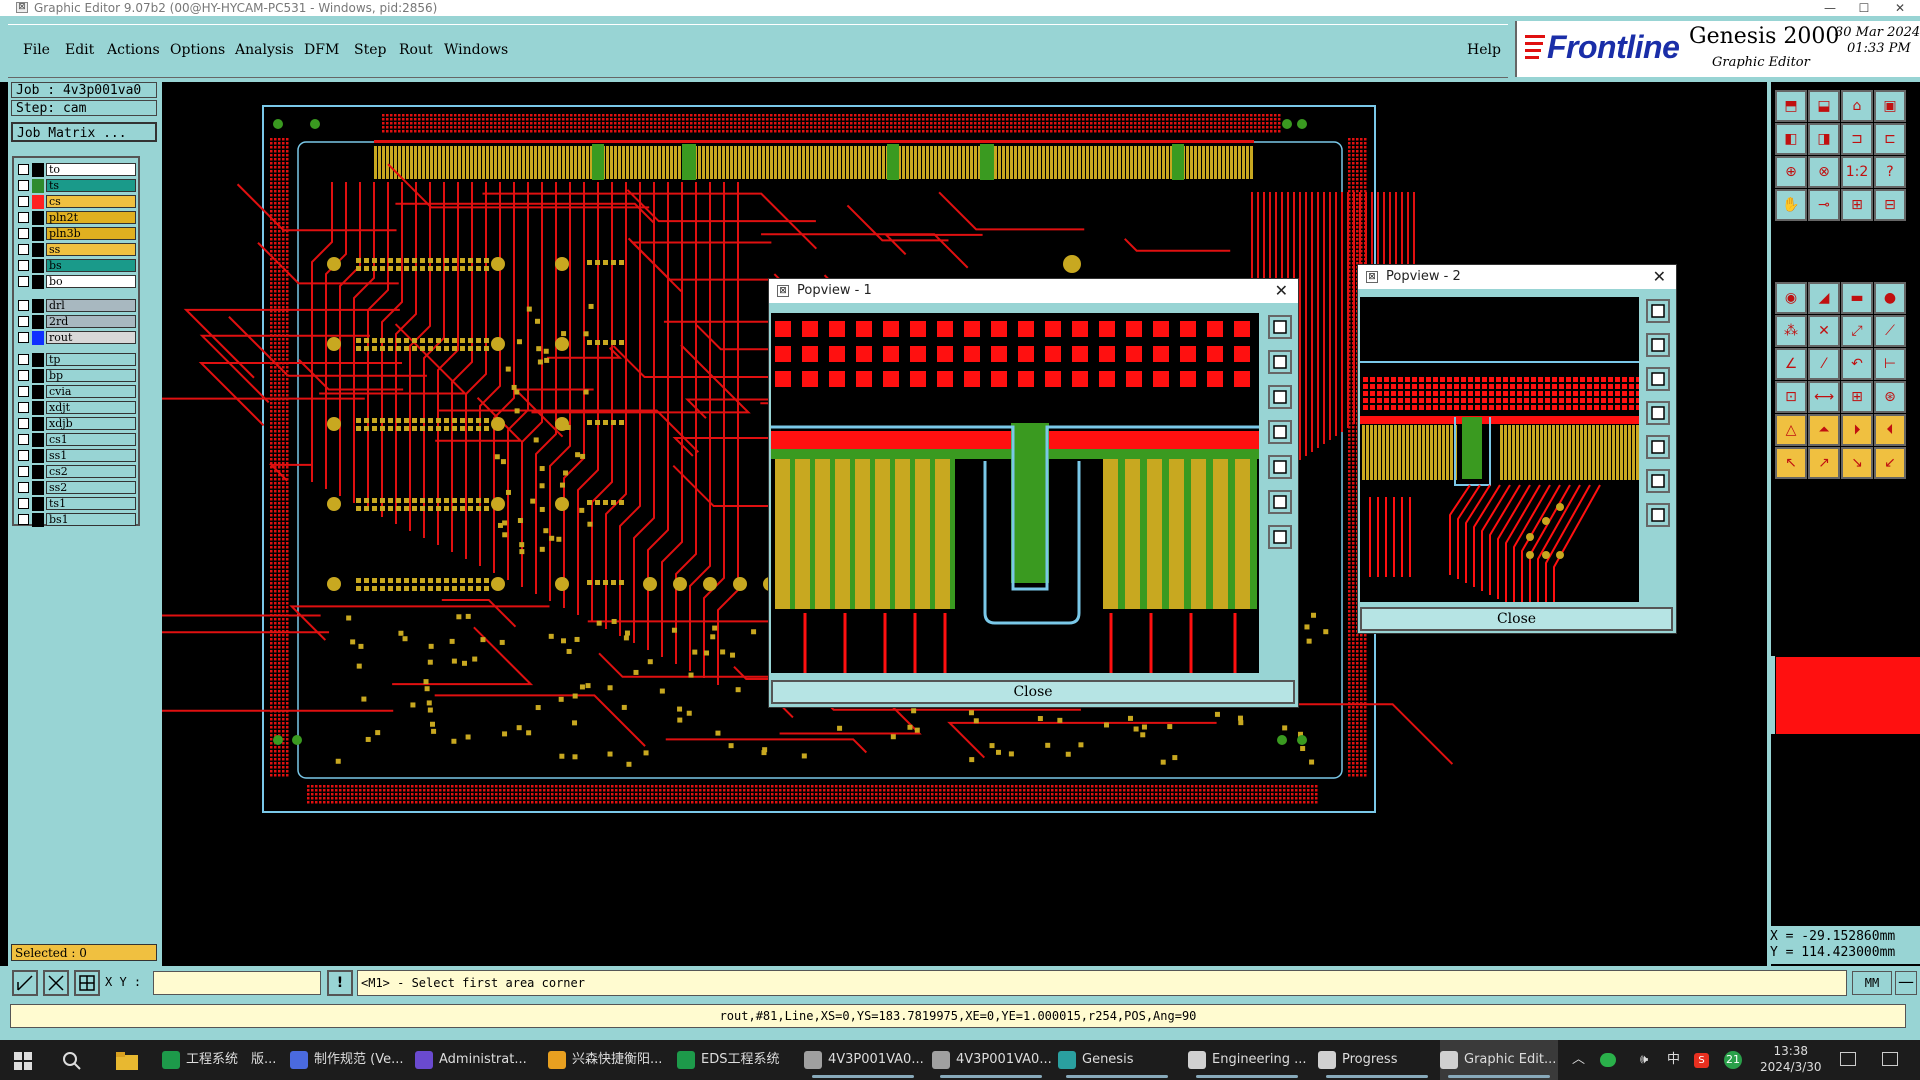 This screenshot has height=1080, width=1920. I want to click on color-swatch, so click(1847, 696).